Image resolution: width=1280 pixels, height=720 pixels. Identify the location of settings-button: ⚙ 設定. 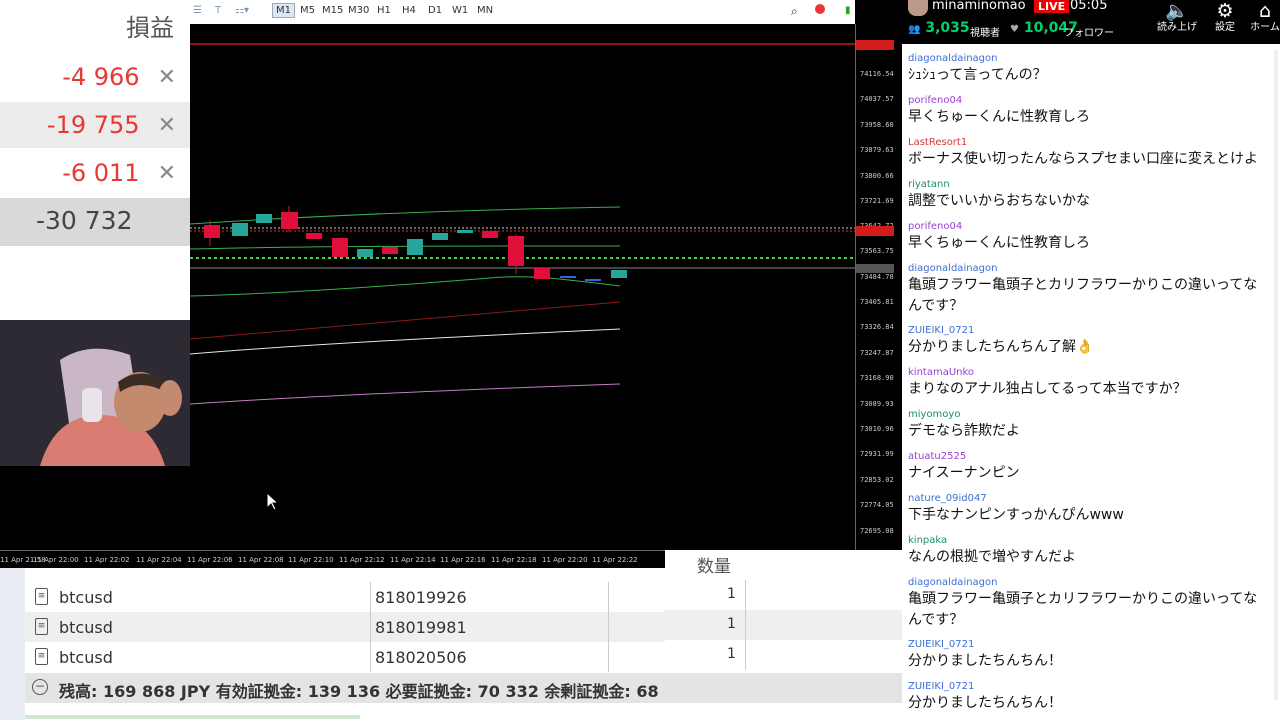
(1225, 22).